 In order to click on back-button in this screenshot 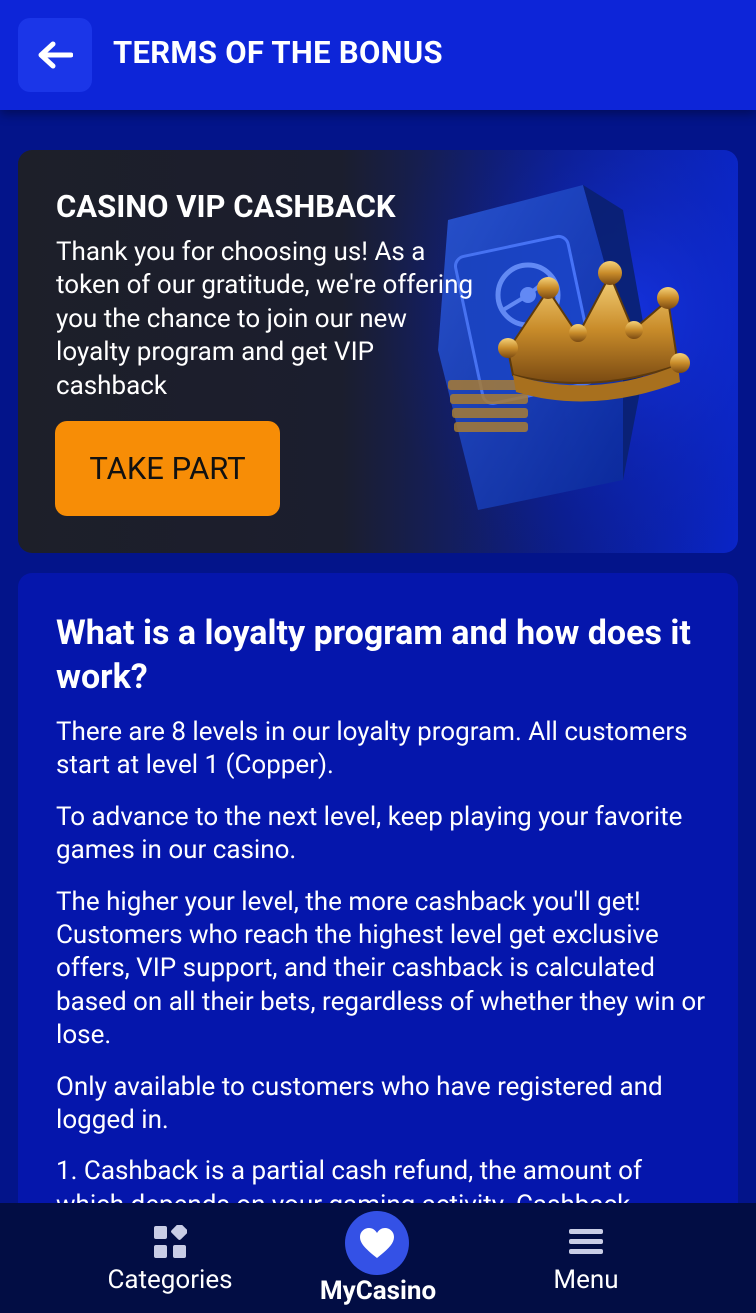, I will do `click(55, 55)`.